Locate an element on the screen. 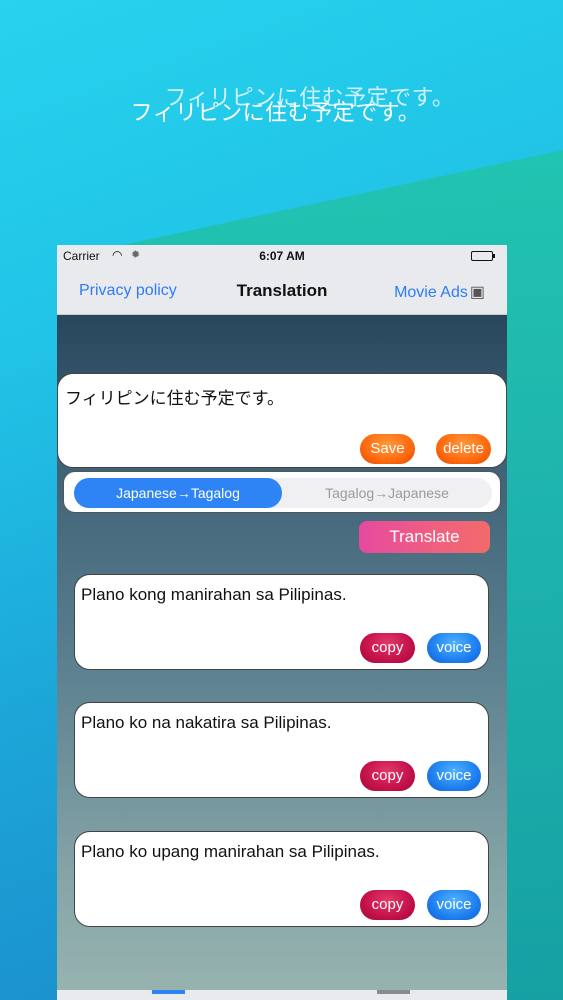 The image size is (563, 1000). segment-japanese-tagalog: Japanese→Tagalog is located at coordinates (178, 493).